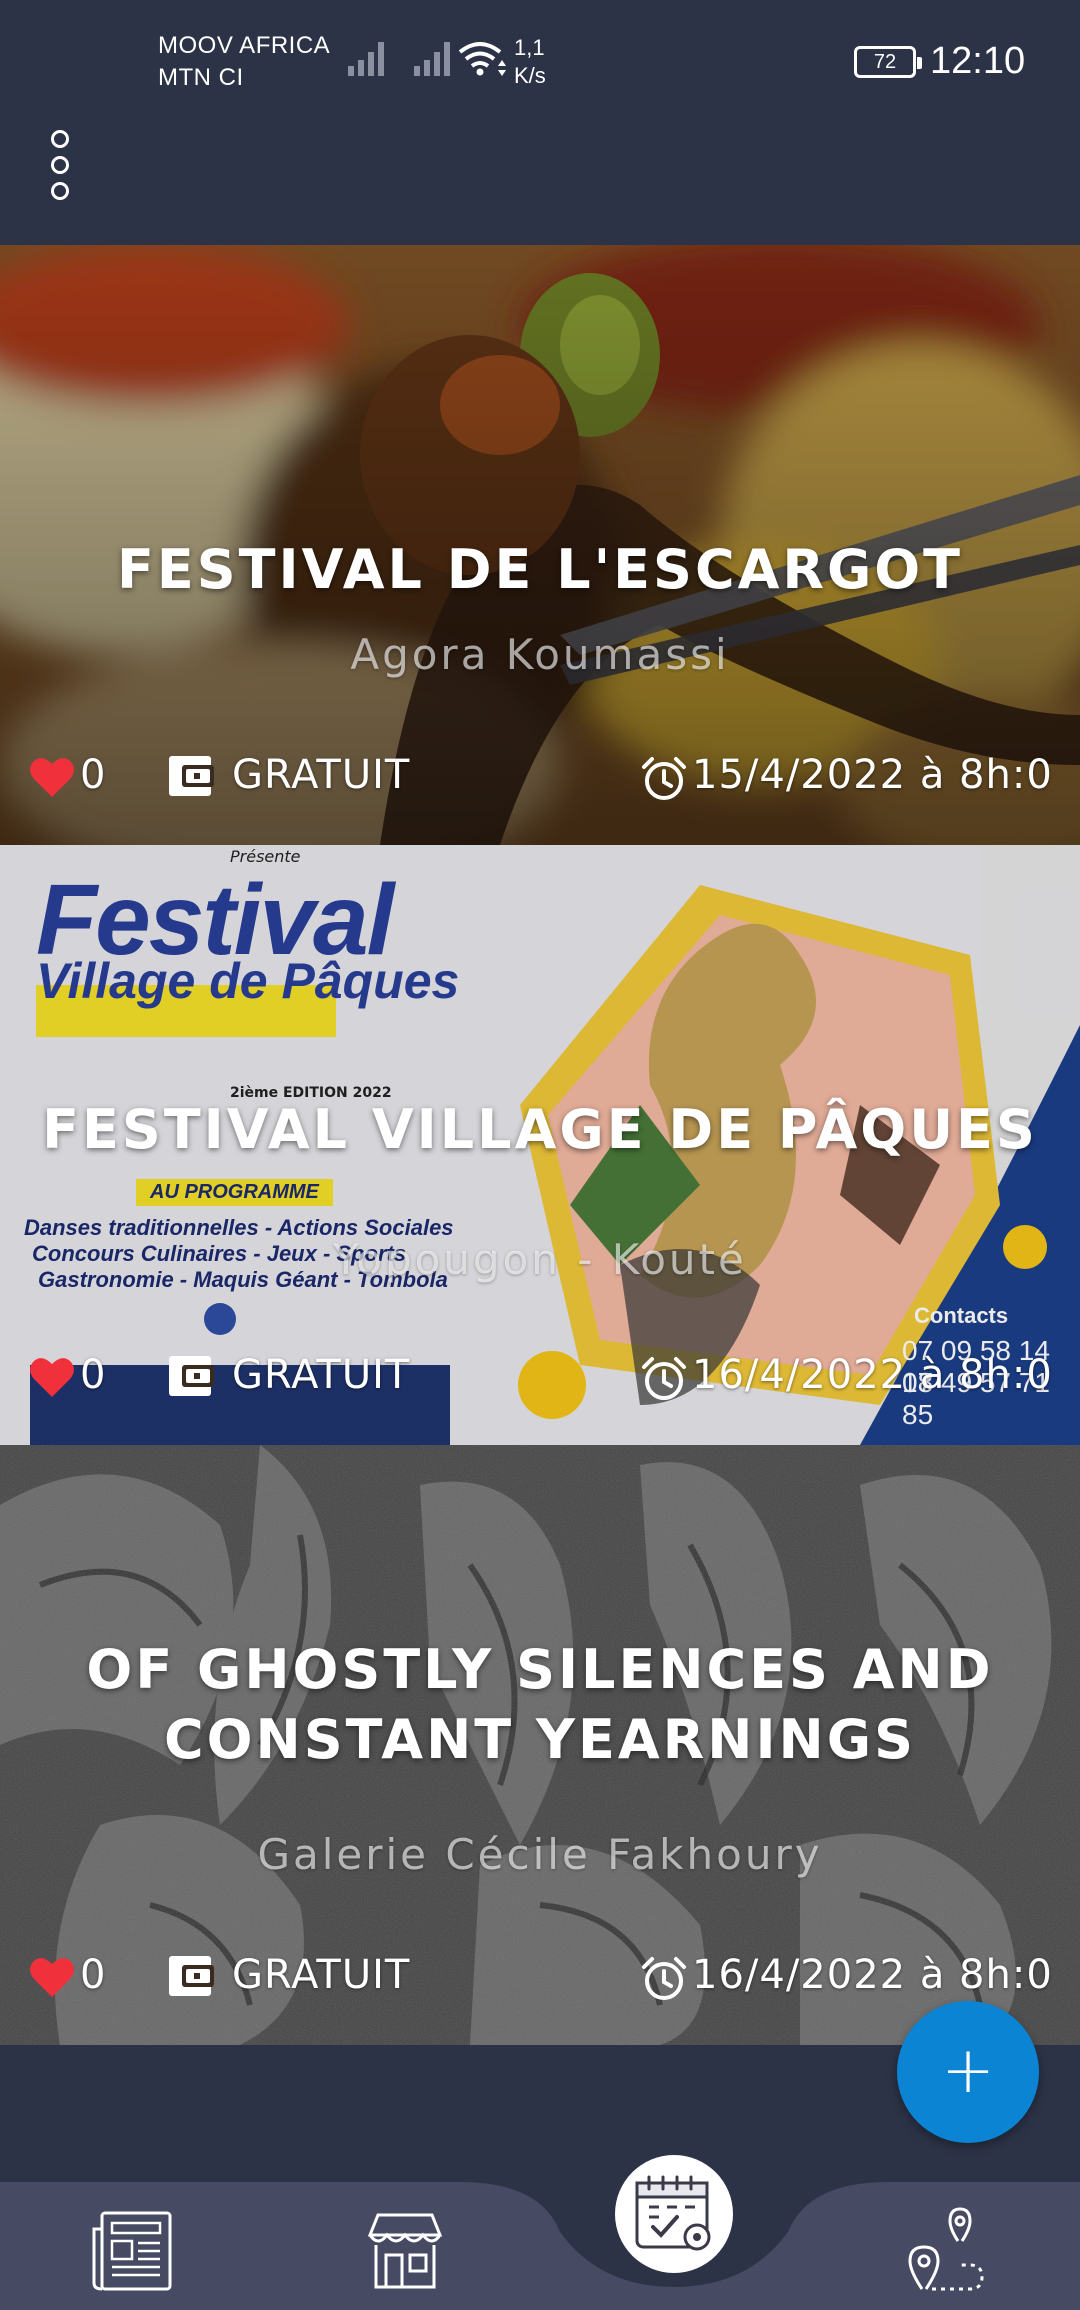 Image resolution: width=1080 pixels, height=2310 pixels. I want to click on wifi-icon, so click(482, 59).